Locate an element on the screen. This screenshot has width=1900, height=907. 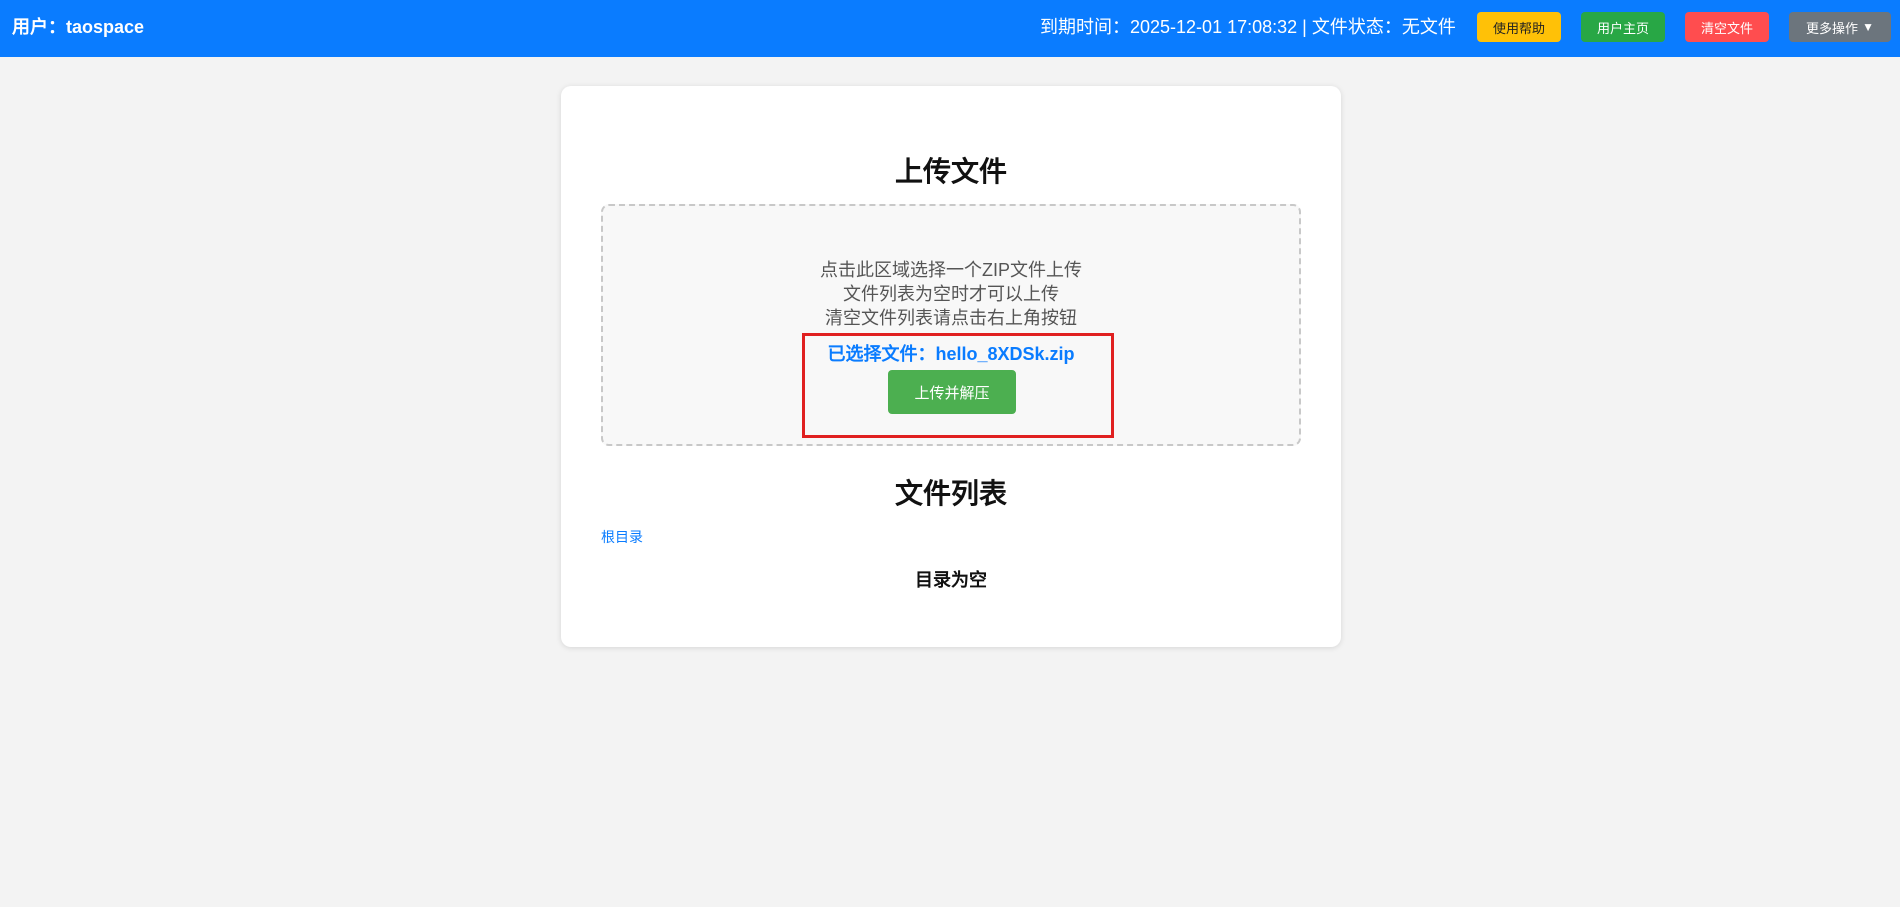
upload-hint: 清空文件列表请点击右上角按钮 is located at coordinates (951, 318).